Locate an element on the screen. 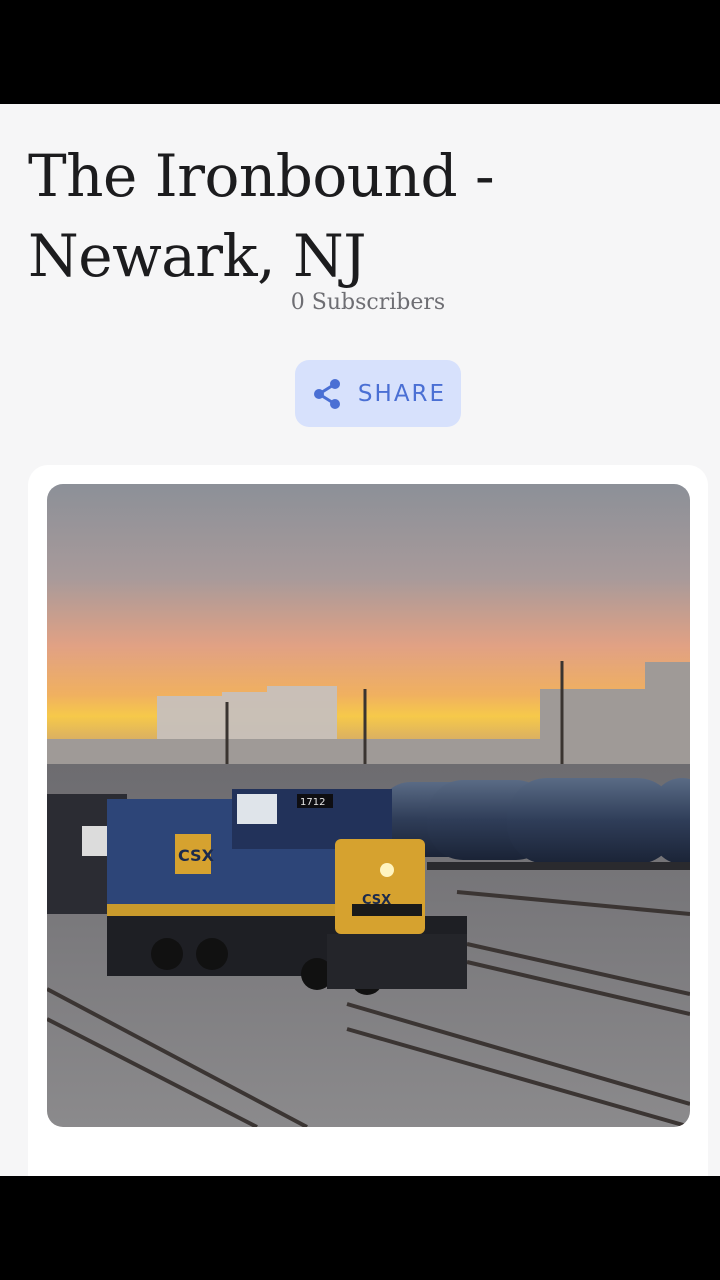 This screenshot has height=1280, width=720. subscriber-count: 0 Subscribers is located at coordinates (368, 302).